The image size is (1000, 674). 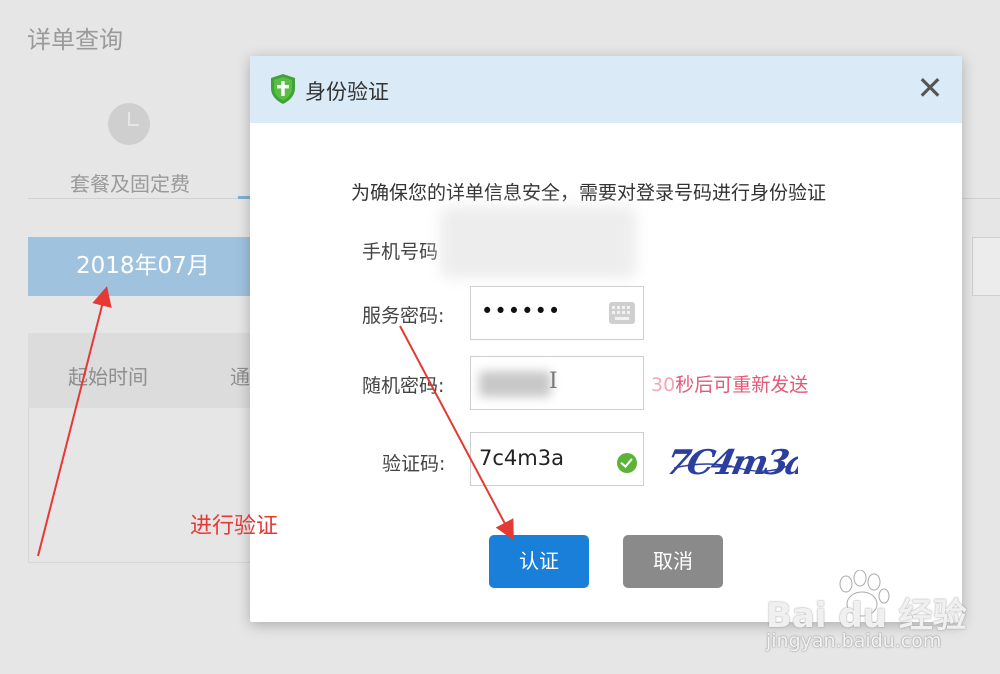 I want to click on table-header-type: 通, so click(x=240, y=377).